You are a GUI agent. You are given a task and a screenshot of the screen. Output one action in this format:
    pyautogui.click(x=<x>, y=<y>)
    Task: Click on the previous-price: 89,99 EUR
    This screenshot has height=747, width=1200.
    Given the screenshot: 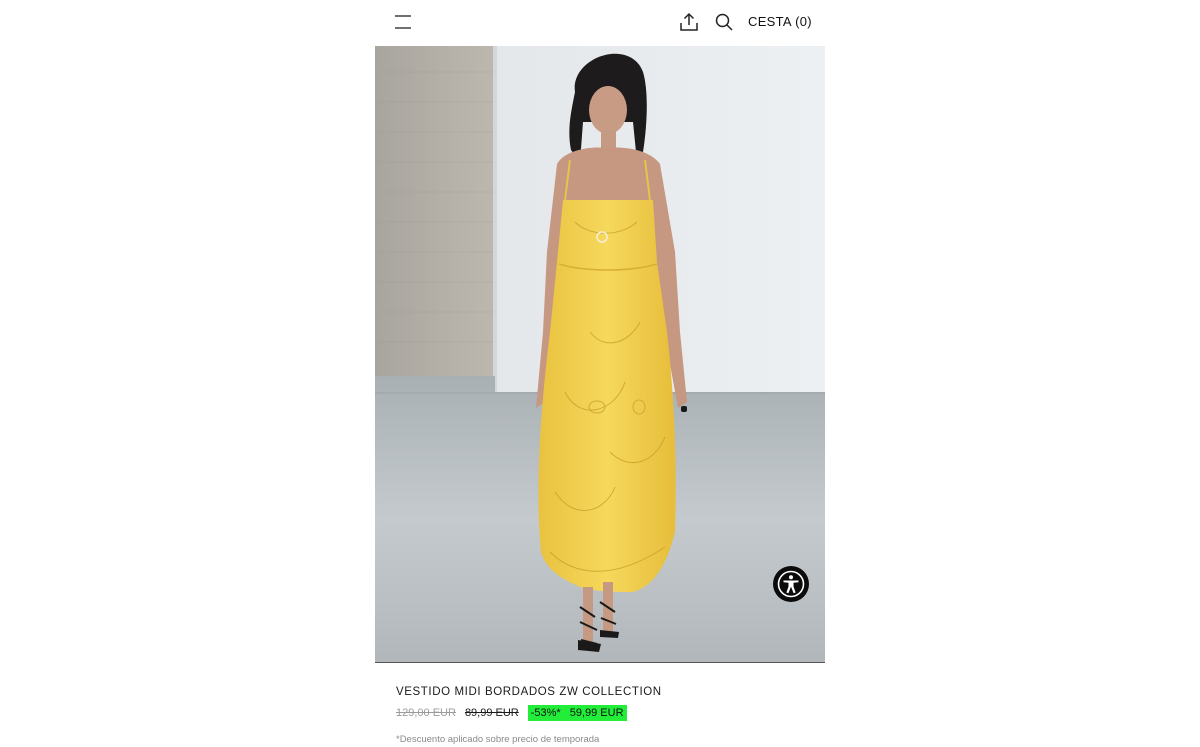 What is the action you would take?
    pyautogui.click(x=491, y=713)
    